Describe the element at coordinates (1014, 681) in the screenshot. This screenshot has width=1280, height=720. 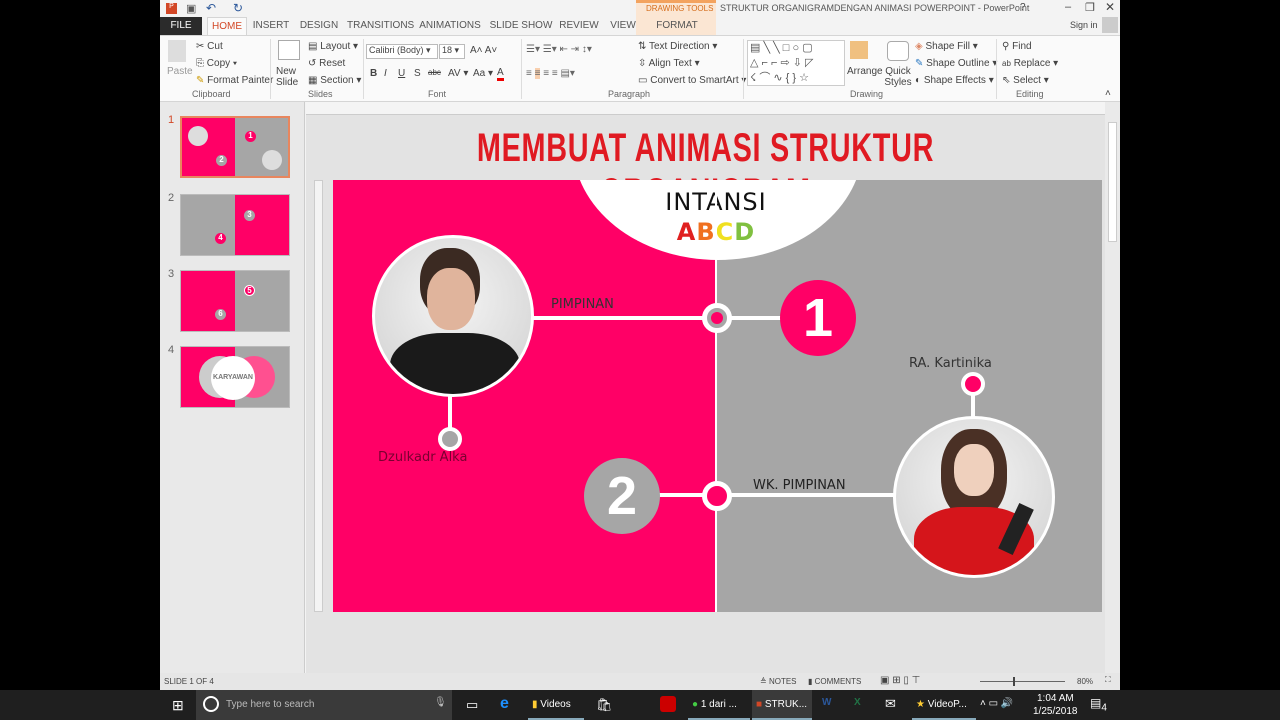
I see `zoom-slider-thumb` at that location.